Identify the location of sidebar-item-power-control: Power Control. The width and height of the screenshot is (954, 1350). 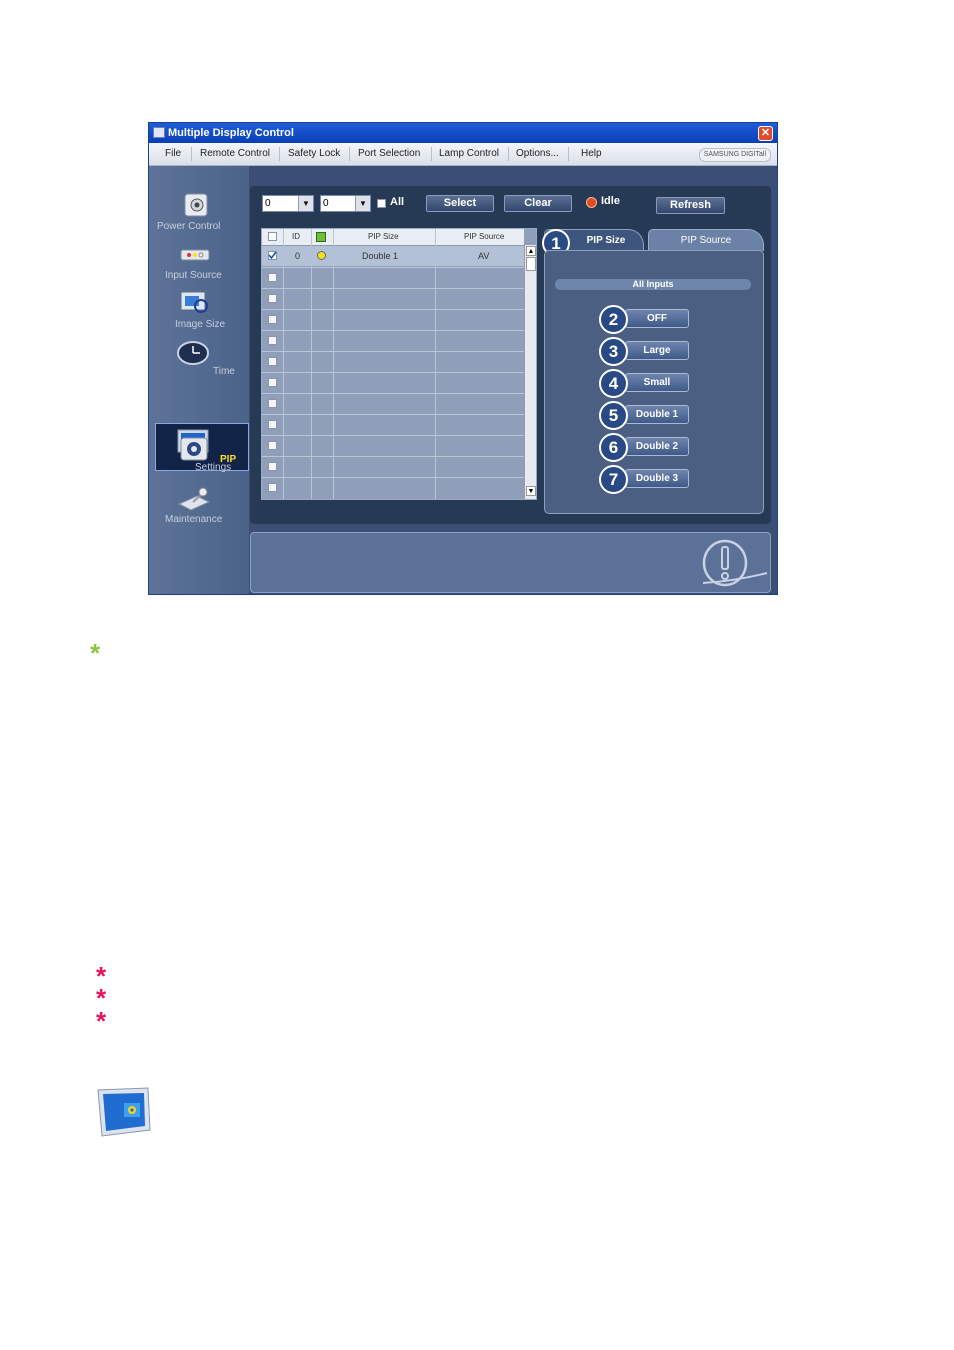
(203, 213).